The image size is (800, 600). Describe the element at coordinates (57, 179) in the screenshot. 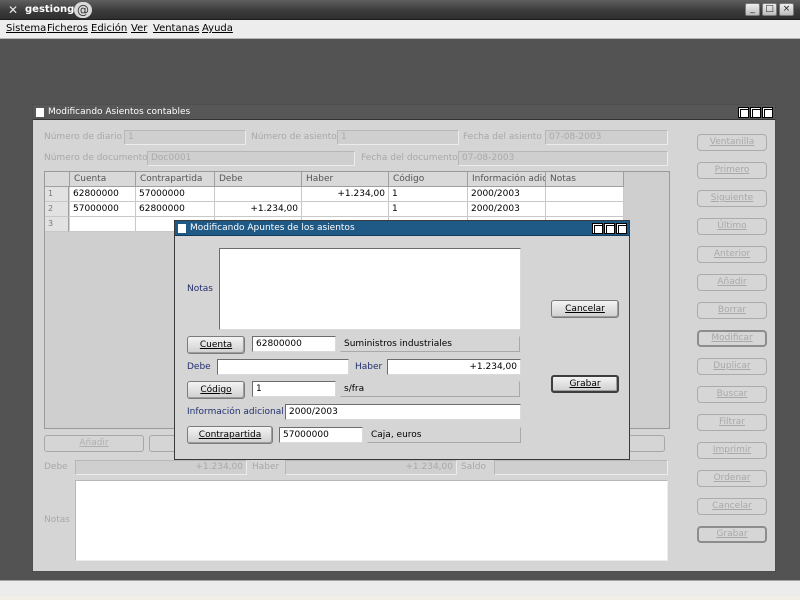

I see `table-corner` at that location.